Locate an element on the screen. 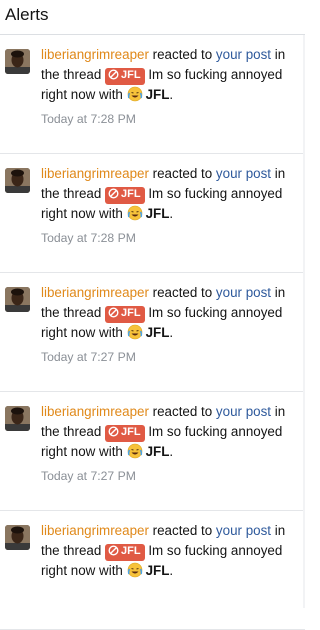  alerts-header: Alerts is located at coordinates (152, 17).